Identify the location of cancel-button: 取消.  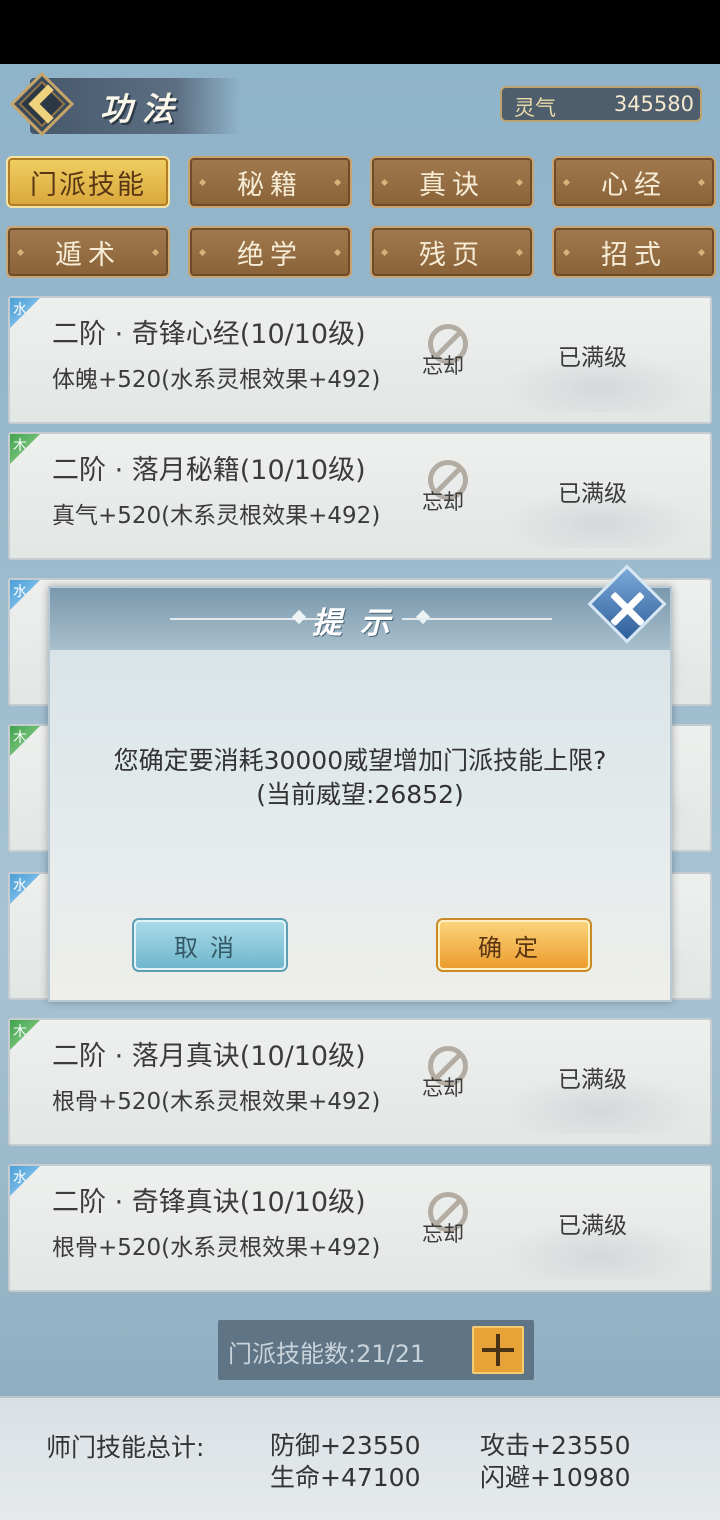
(210, 945).